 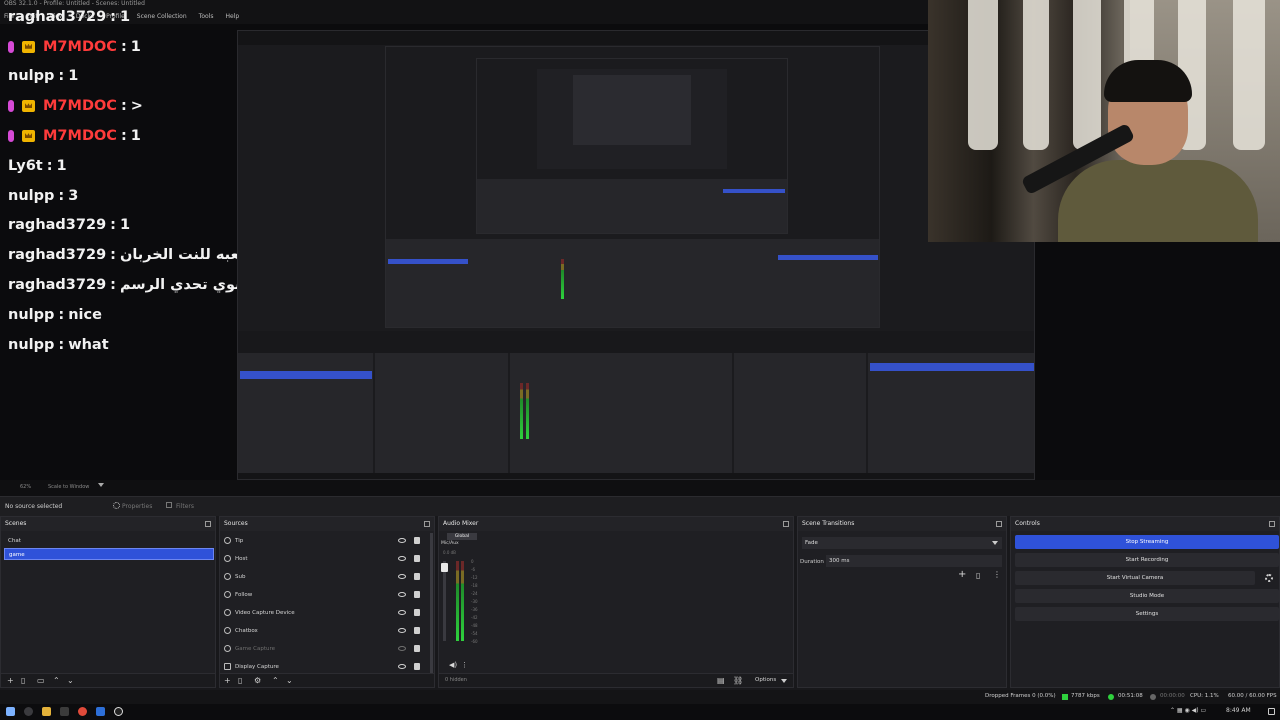 I want to click on duration-input: 300 ms, so click(x=914, y=561).